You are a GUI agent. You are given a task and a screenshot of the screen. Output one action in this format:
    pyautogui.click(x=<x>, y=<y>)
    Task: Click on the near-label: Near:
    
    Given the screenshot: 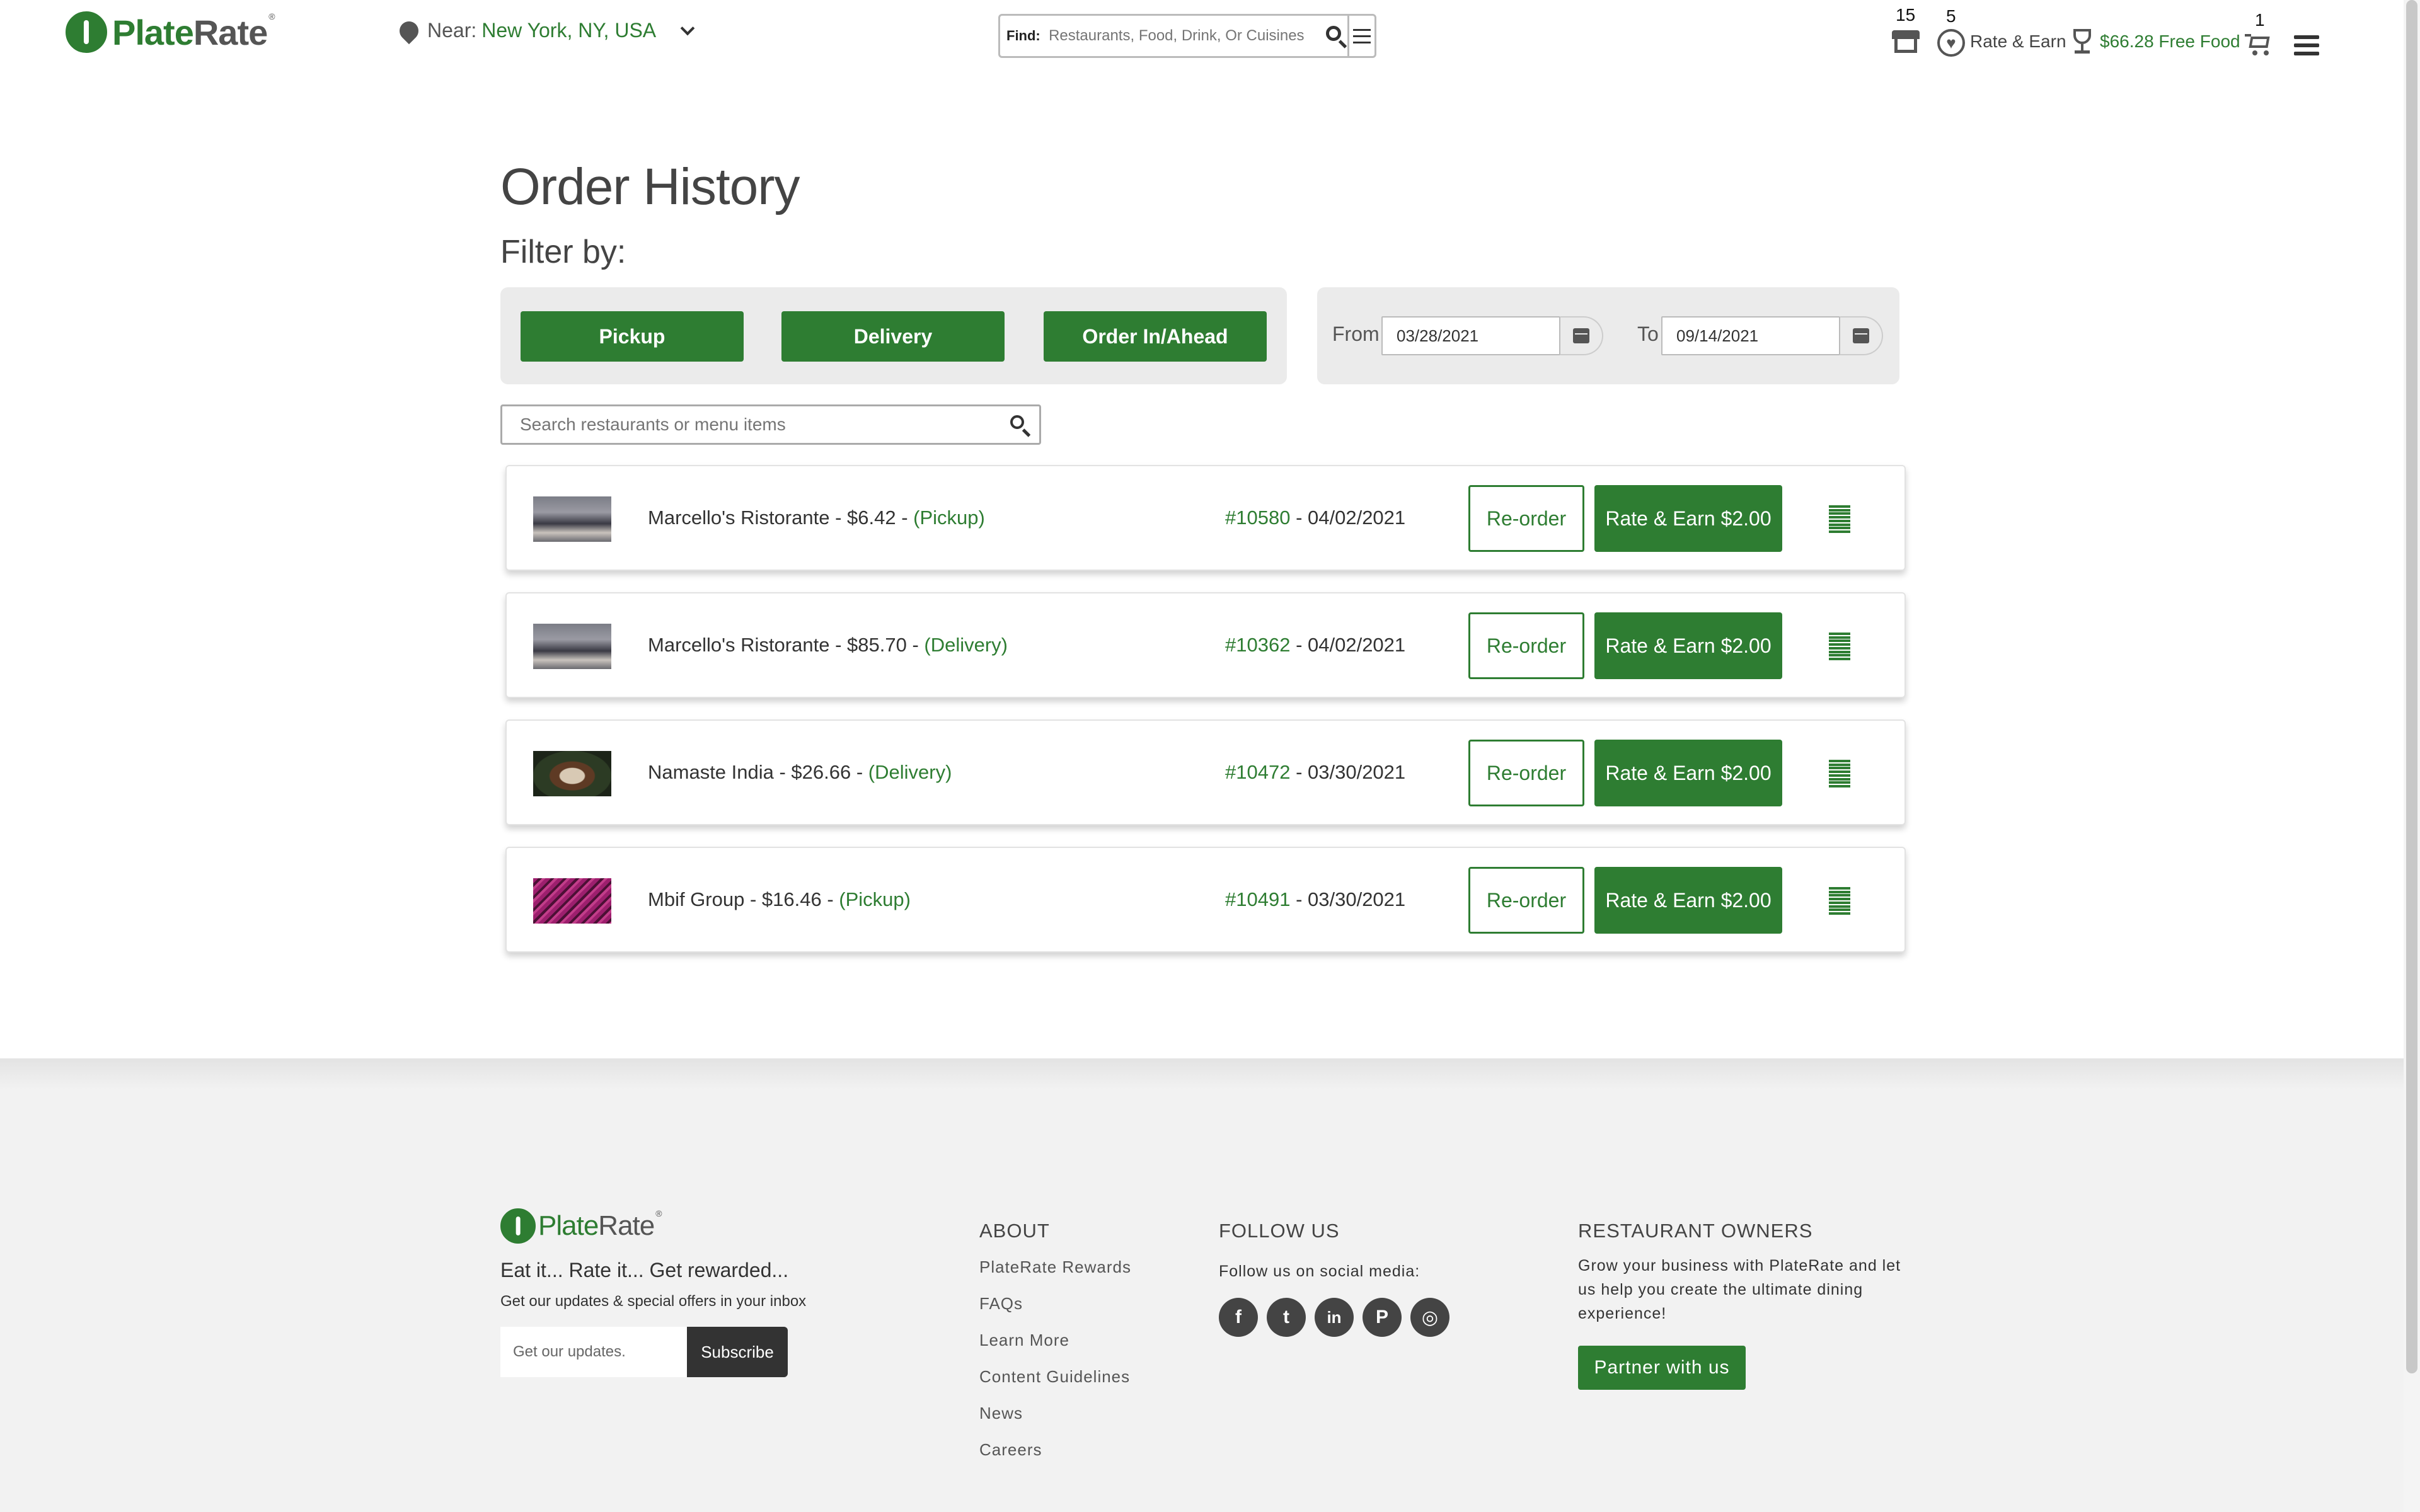 What is the action you would take?
    pyautogui.click(x=452, y=30)
    